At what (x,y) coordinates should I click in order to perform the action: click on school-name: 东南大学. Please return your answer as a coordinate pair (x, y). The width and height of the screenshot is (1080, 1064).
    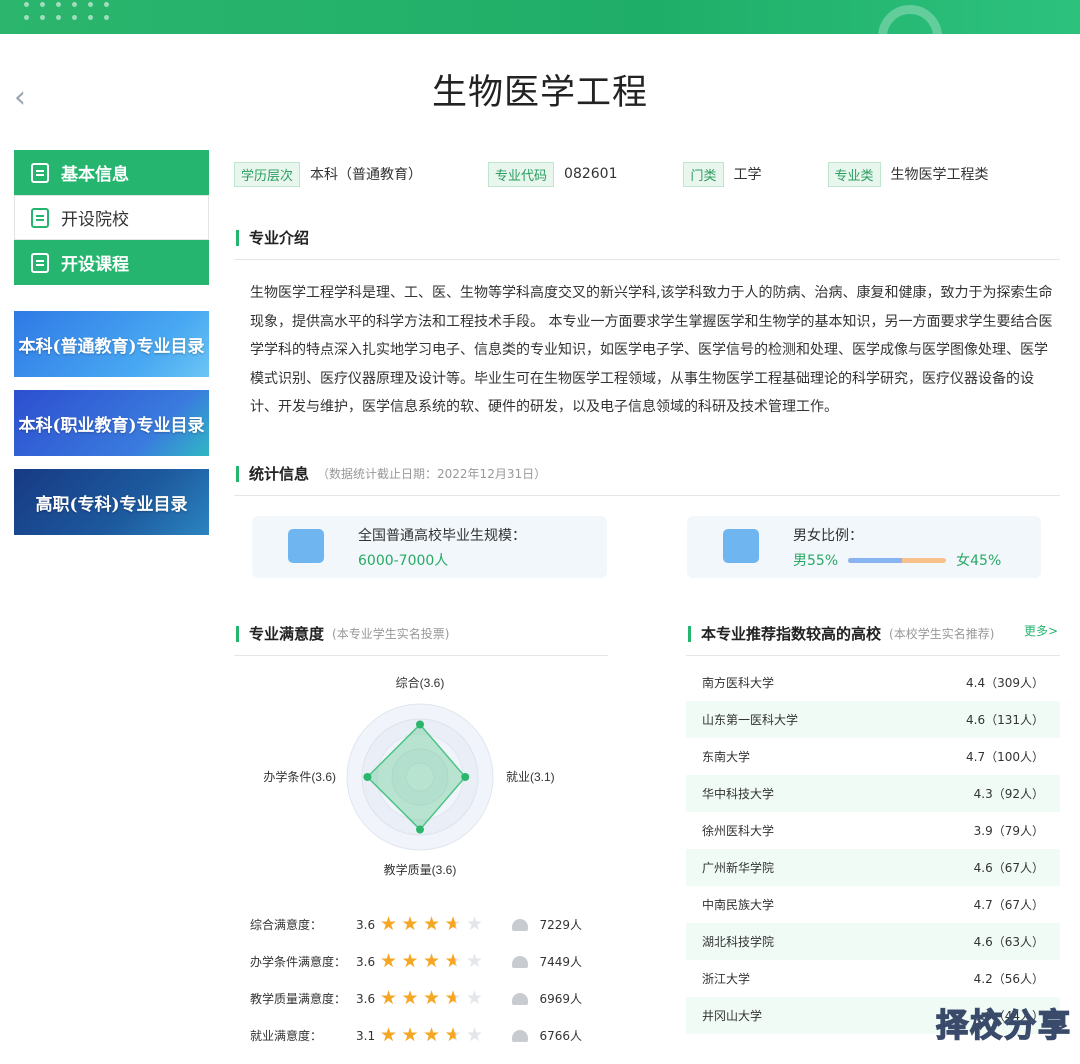
    Looking at the image, I should click on (726, 757).